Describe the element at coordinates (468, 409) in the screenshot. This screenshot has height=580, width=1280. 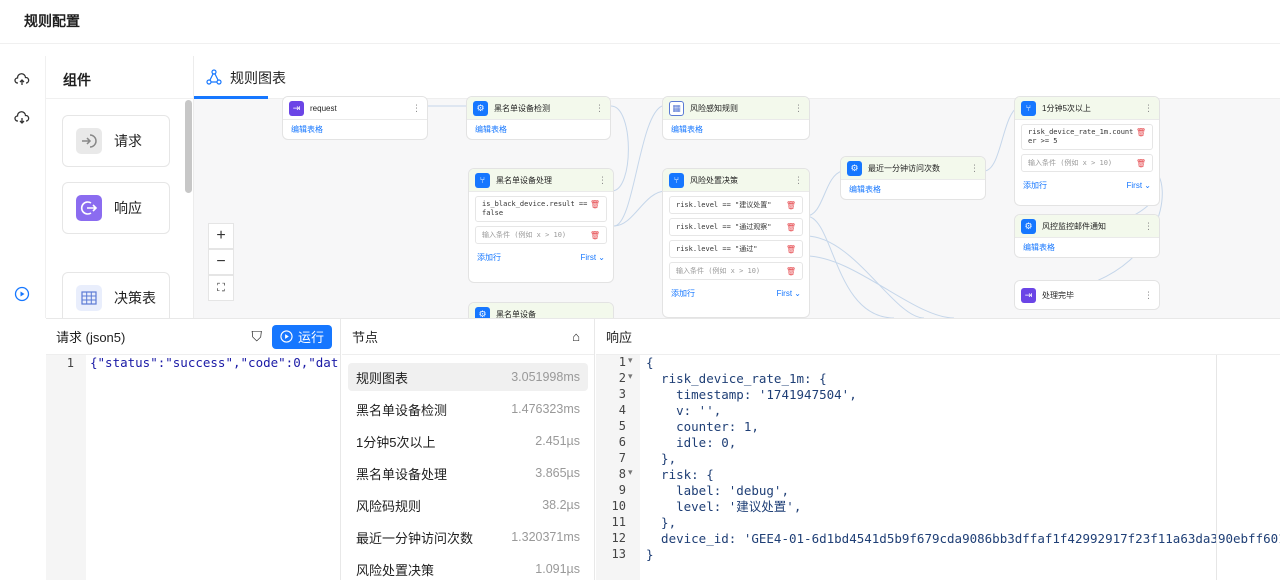
I see `list-item: 黑名单设备检测 1.476323ms` at that location.